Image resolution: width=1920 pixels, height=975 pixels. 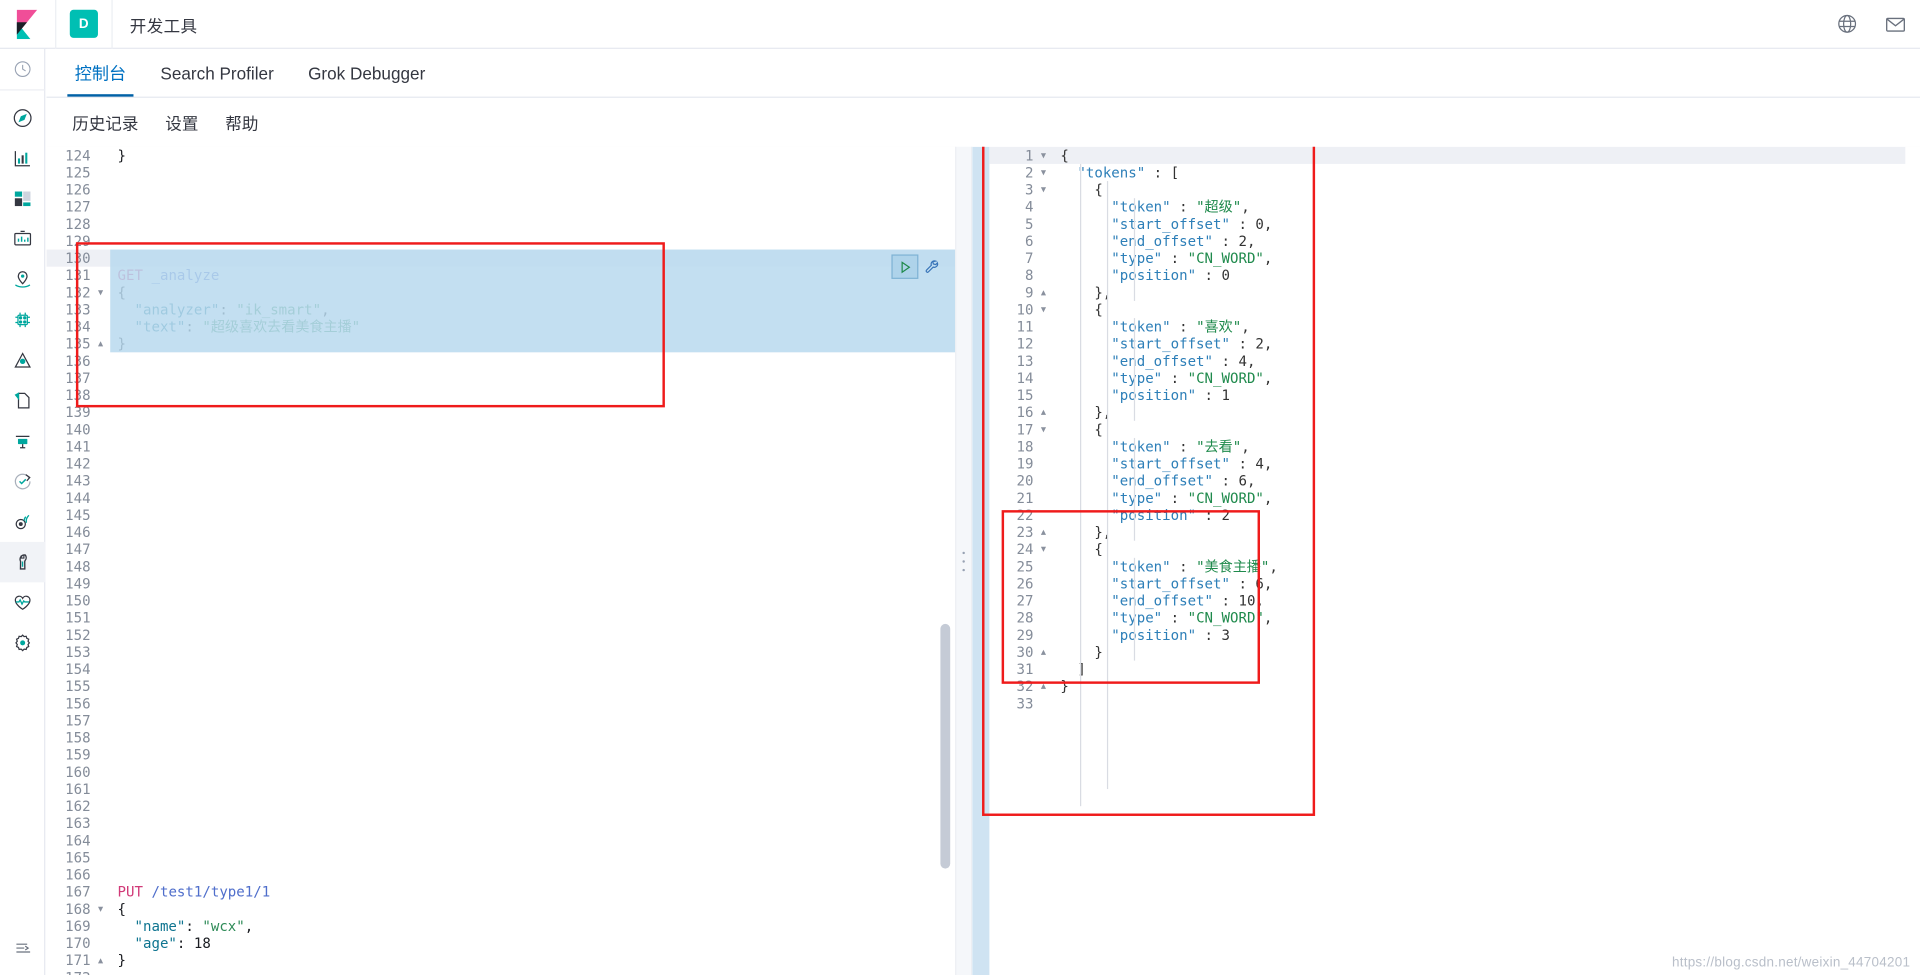 I want to click on sidebar-item-maps, so click(x=22, y=279).